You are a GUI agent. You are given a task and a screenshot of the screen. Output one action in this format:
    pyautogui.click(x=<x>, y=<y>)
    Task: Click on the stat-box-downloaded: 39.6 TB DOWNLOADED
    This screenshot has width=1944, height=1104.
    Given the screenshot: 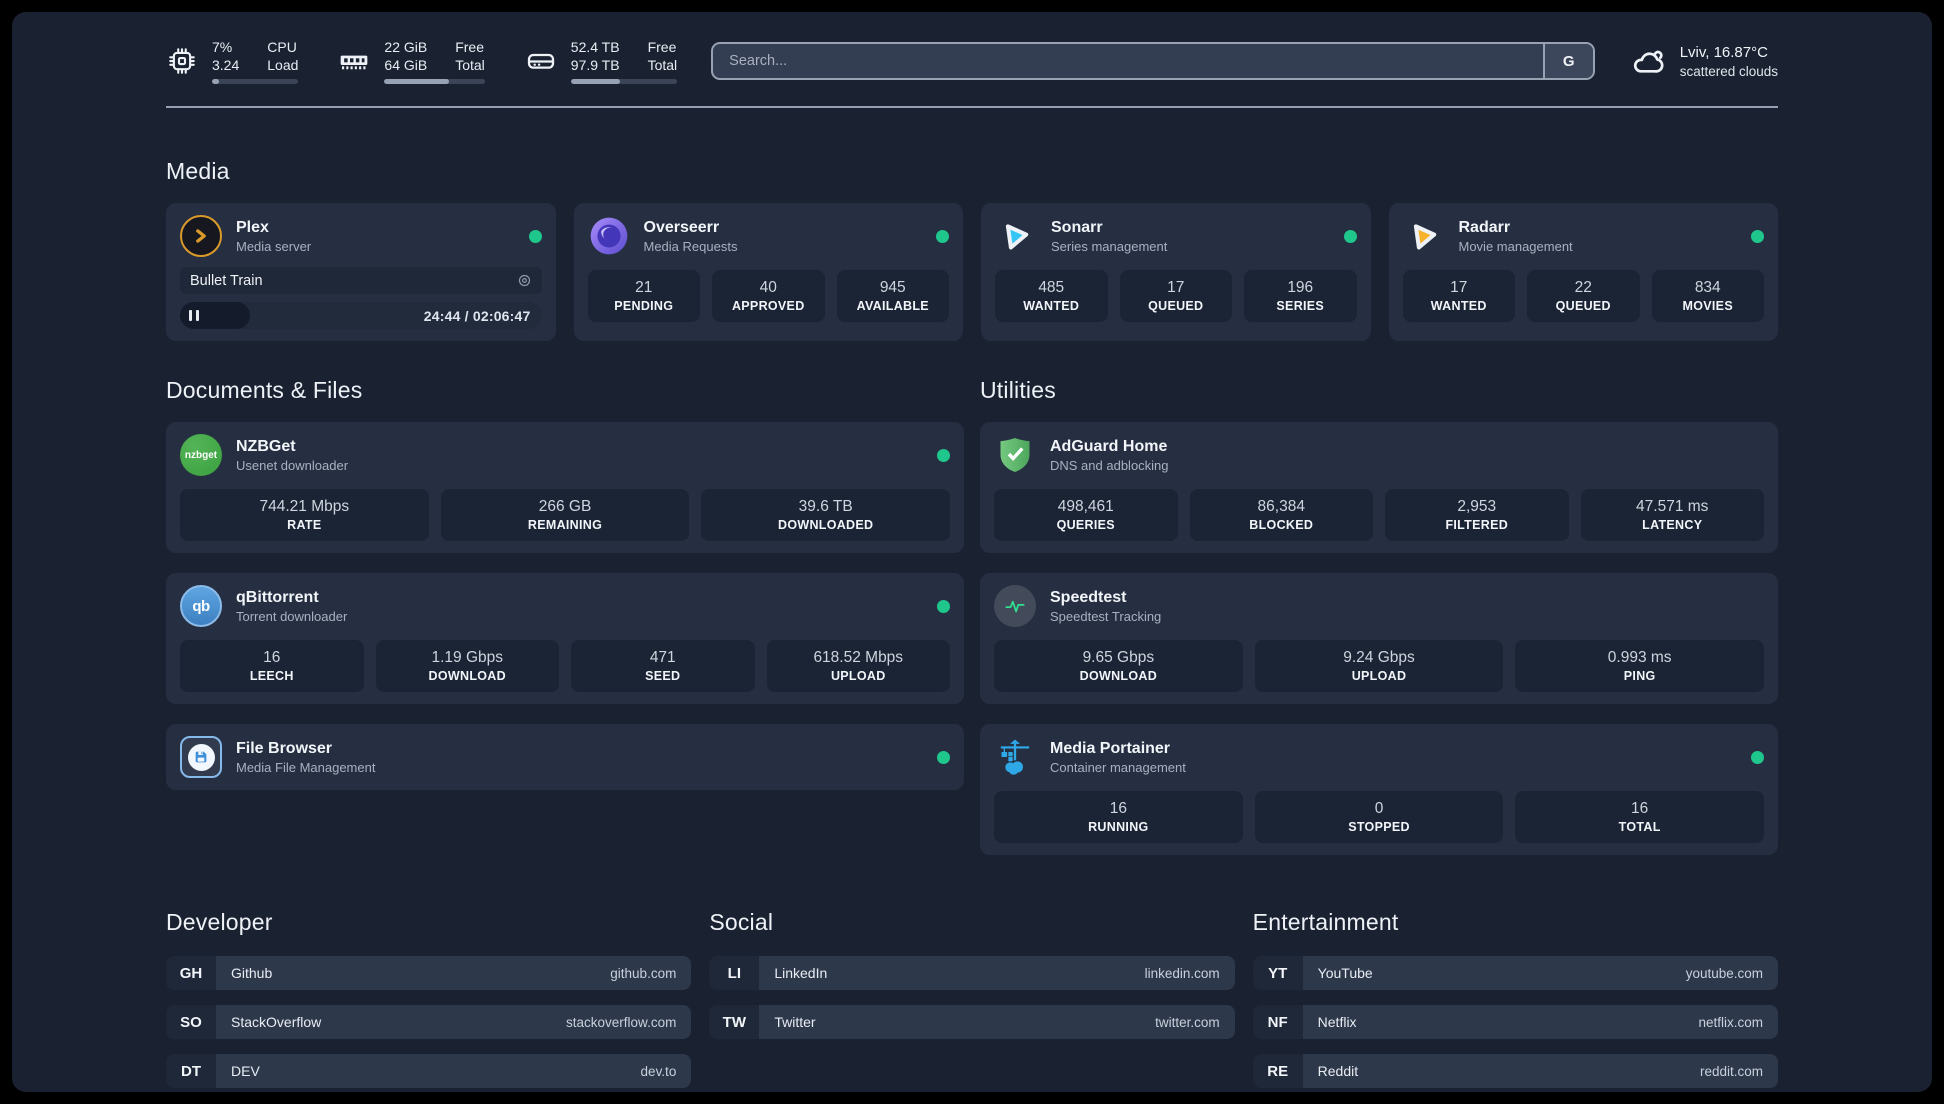 What is the action you would take?
    pyautogui.click(x=826, y=515)
    